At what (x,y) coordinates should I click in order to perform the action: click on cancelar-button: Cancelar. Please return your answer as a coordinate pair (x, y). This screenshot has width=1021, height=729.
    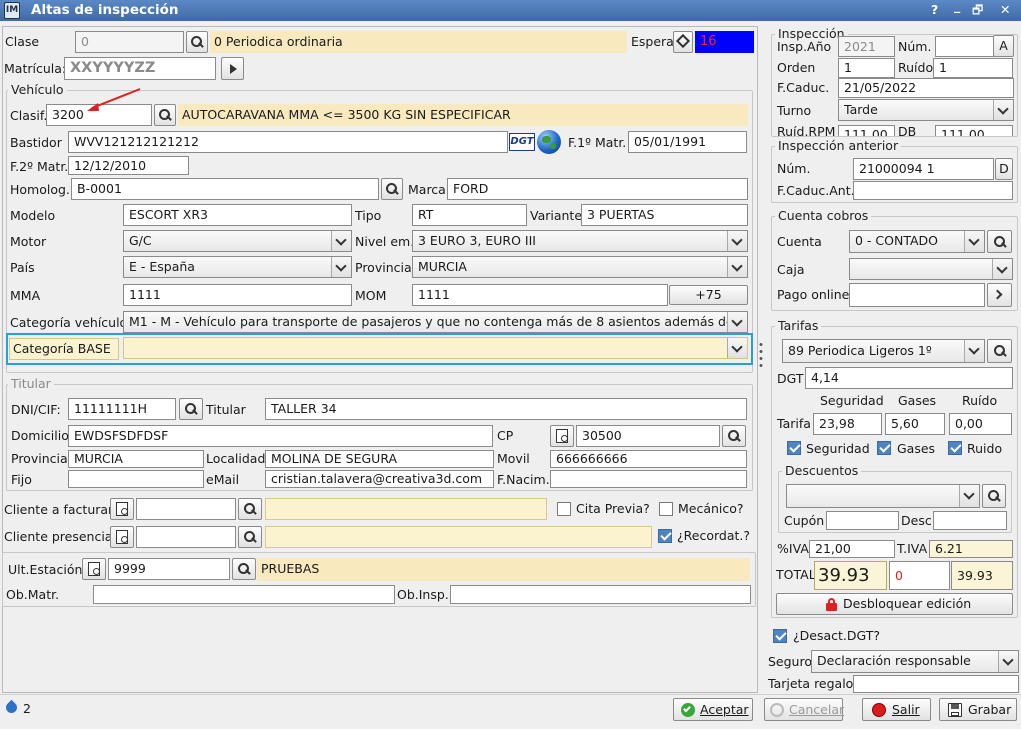
    Looking at the image, I should click on (804, 709).